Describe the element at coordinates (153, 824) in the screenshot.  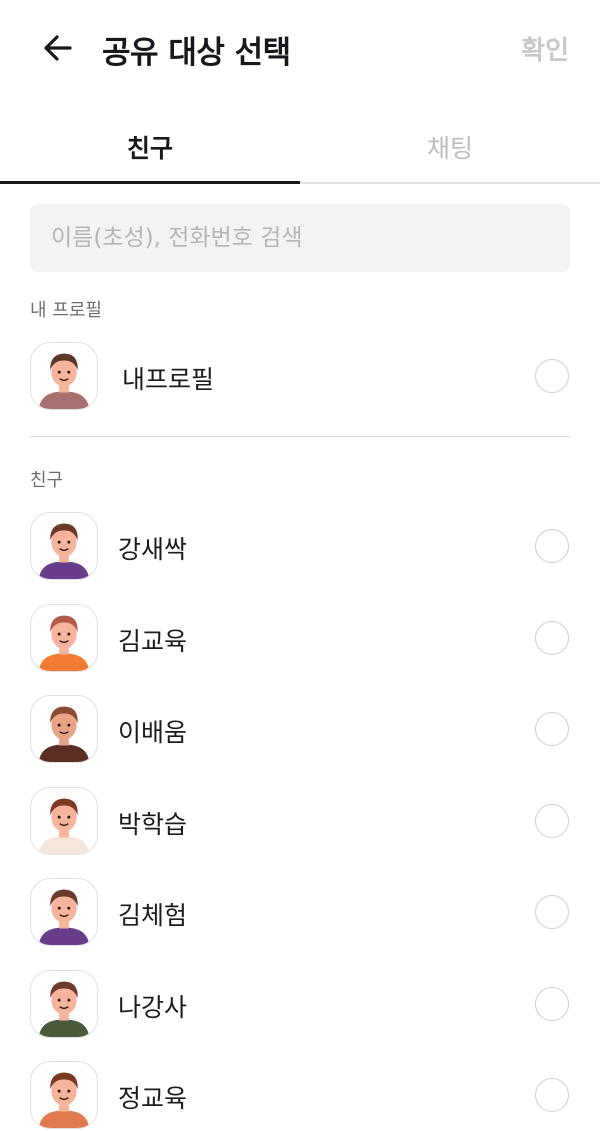
I see `friend-name: 박학습` at that location.